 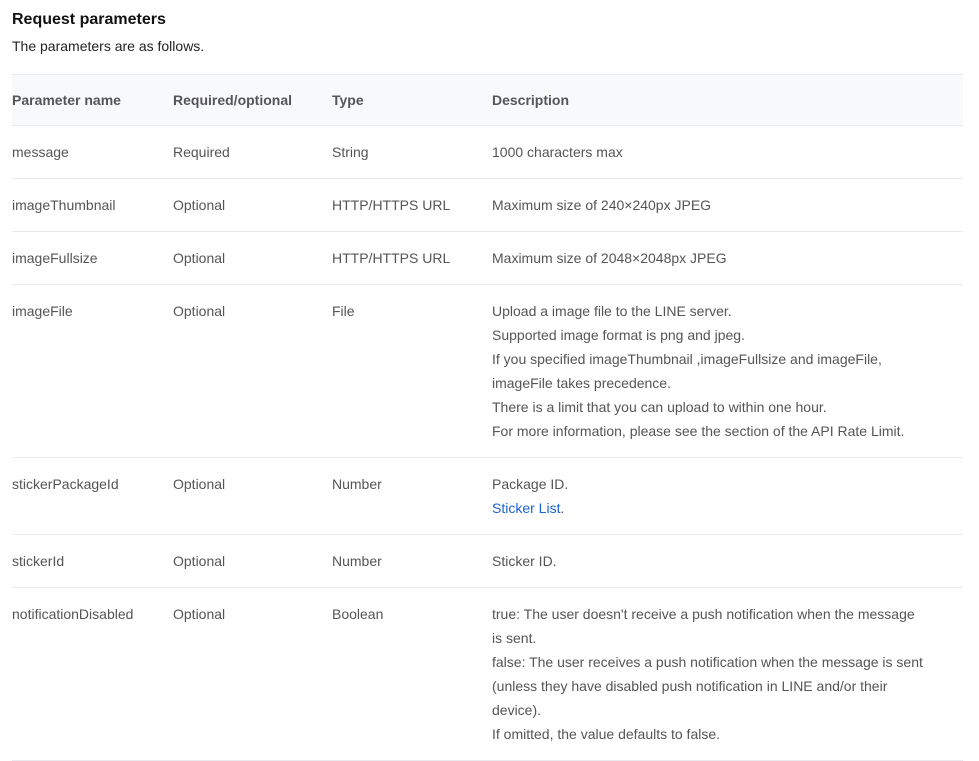 What do you see at coordinates (530, 484) in the screenshot?
I see `description-line: Package ID.` at bounding box center [530, 484].